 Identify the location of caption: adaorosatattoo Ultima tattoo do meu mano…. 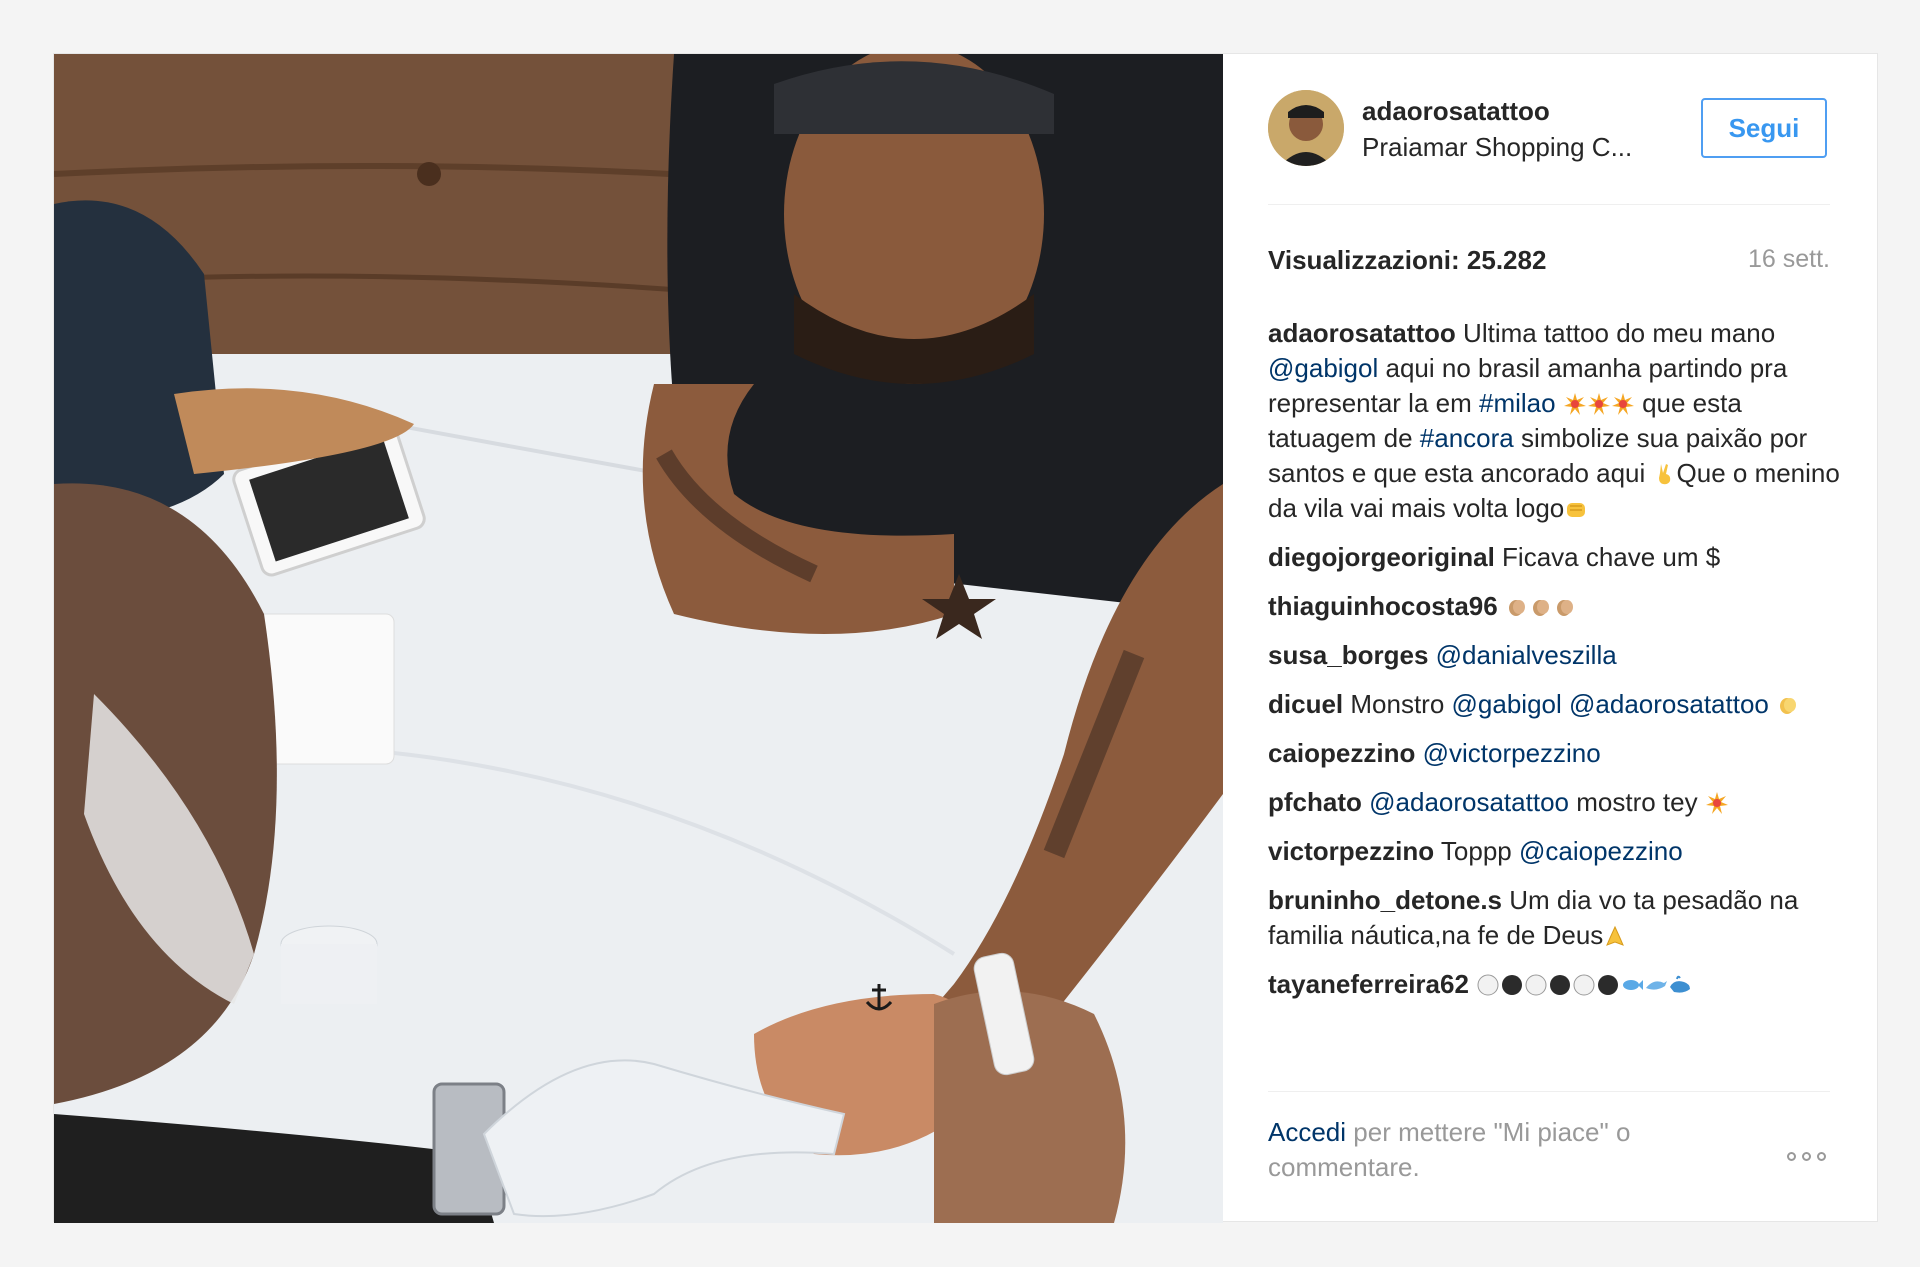
(1554, 421).